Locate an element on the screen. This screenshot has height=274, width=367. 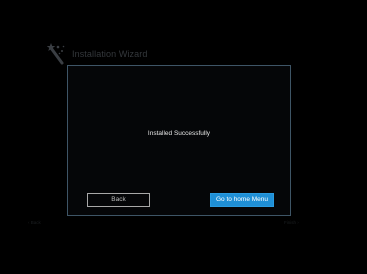
wizard-header: Installation Wizard is located at coordinates (97, 54).